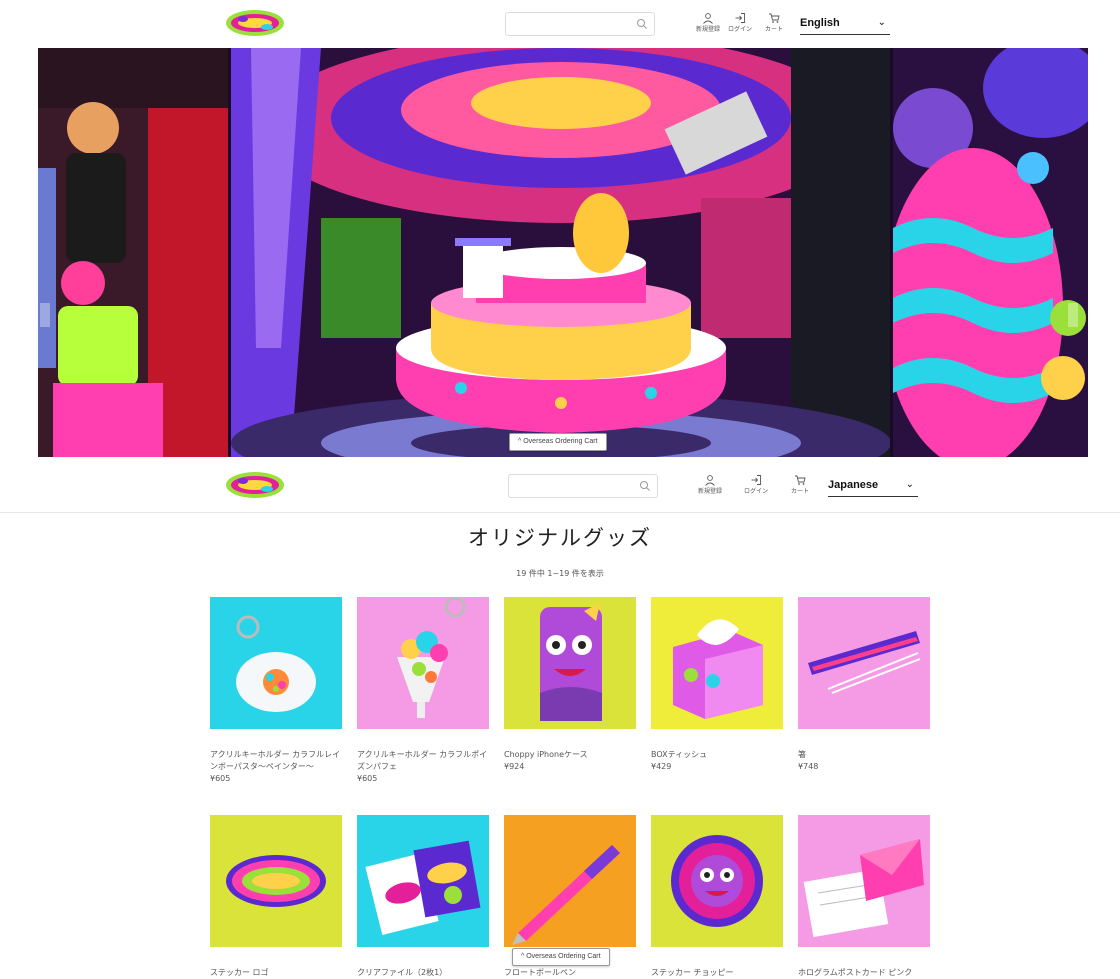 This screenshot has width=1120, height=979. I want to click on site-header: 新規登録 ログイン カート English ⌄, so click(560, 24).